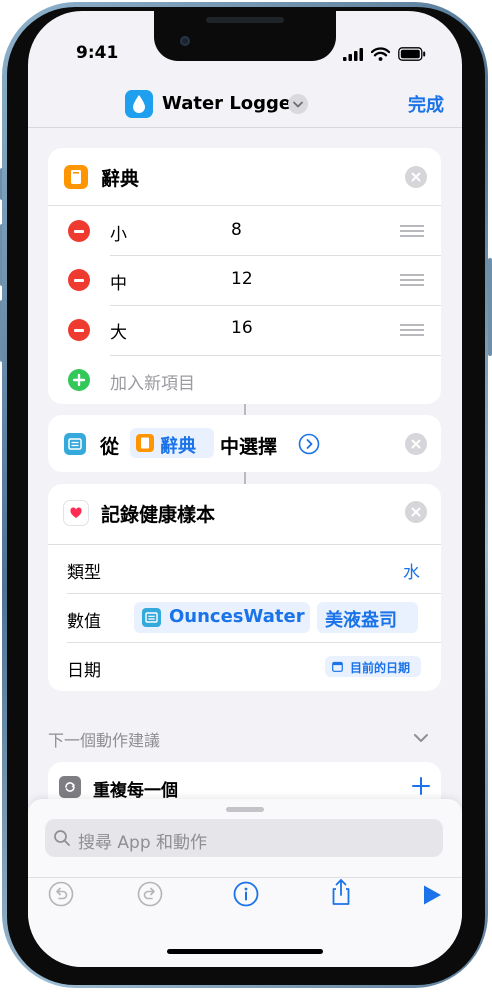 The height and width of the screenshot is (992, 492). I want to click on dictionary-title: 辭典, so click(120, 179).